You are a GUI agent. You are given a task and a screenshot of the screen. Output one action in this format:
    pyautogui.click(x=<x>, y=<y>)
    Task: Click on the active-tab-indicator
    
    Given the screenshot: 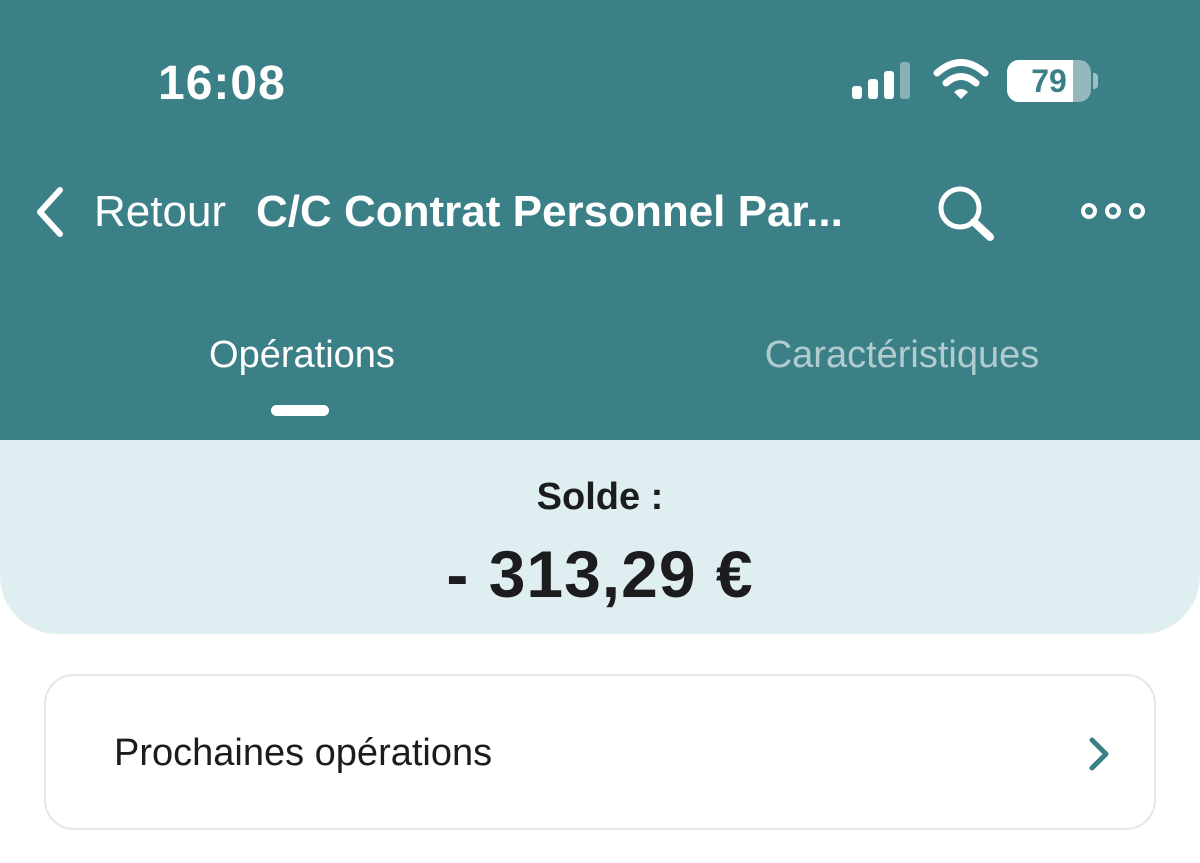 What is the action you would take?
    pyautogui.click(x=300, y=410)
    